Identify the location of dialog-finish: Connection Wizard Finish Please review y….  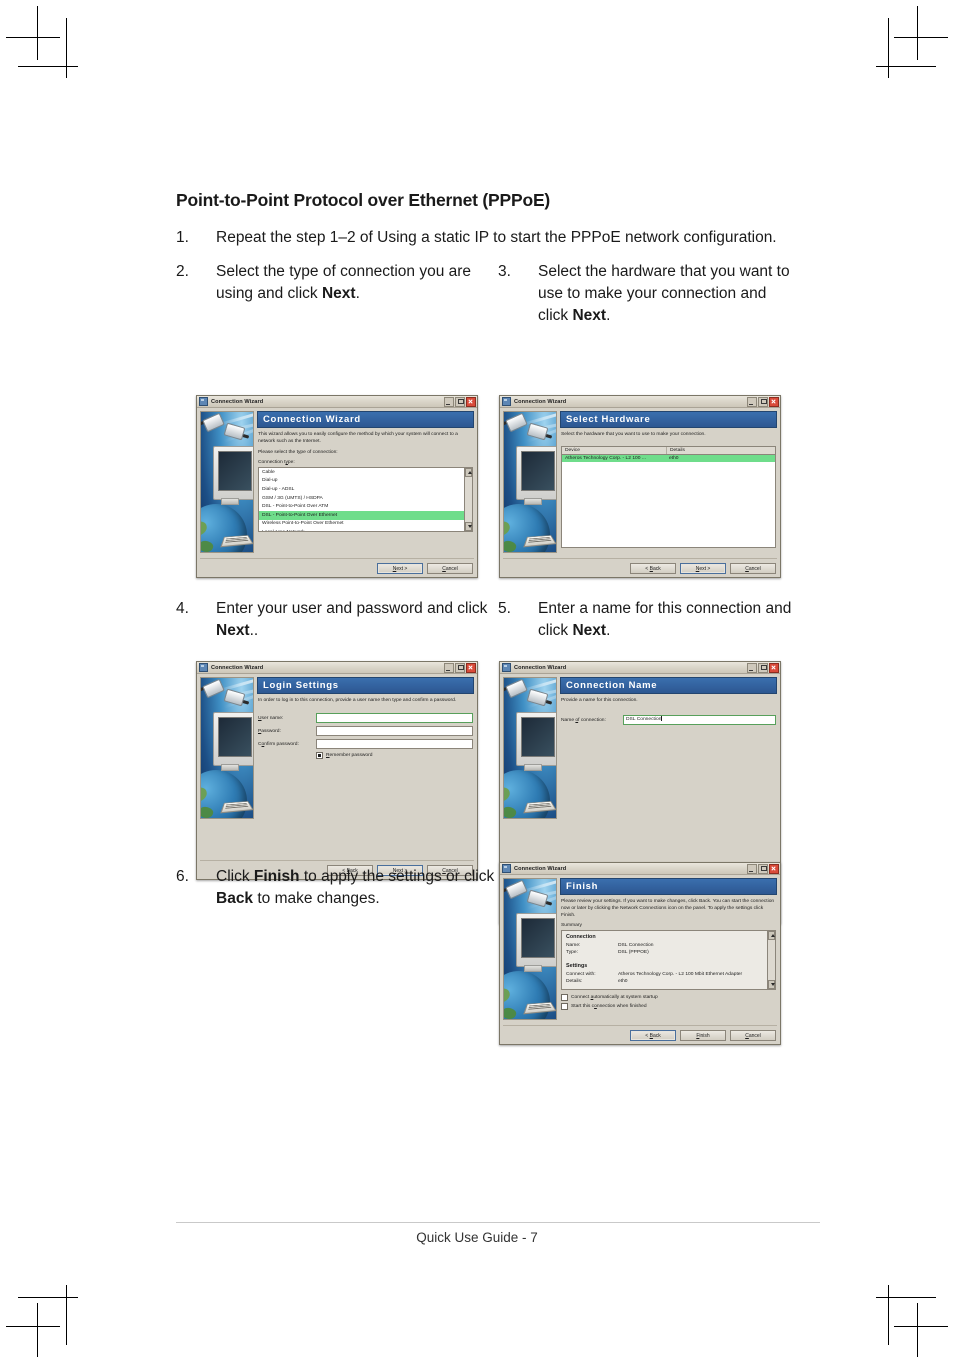
(640, 954).